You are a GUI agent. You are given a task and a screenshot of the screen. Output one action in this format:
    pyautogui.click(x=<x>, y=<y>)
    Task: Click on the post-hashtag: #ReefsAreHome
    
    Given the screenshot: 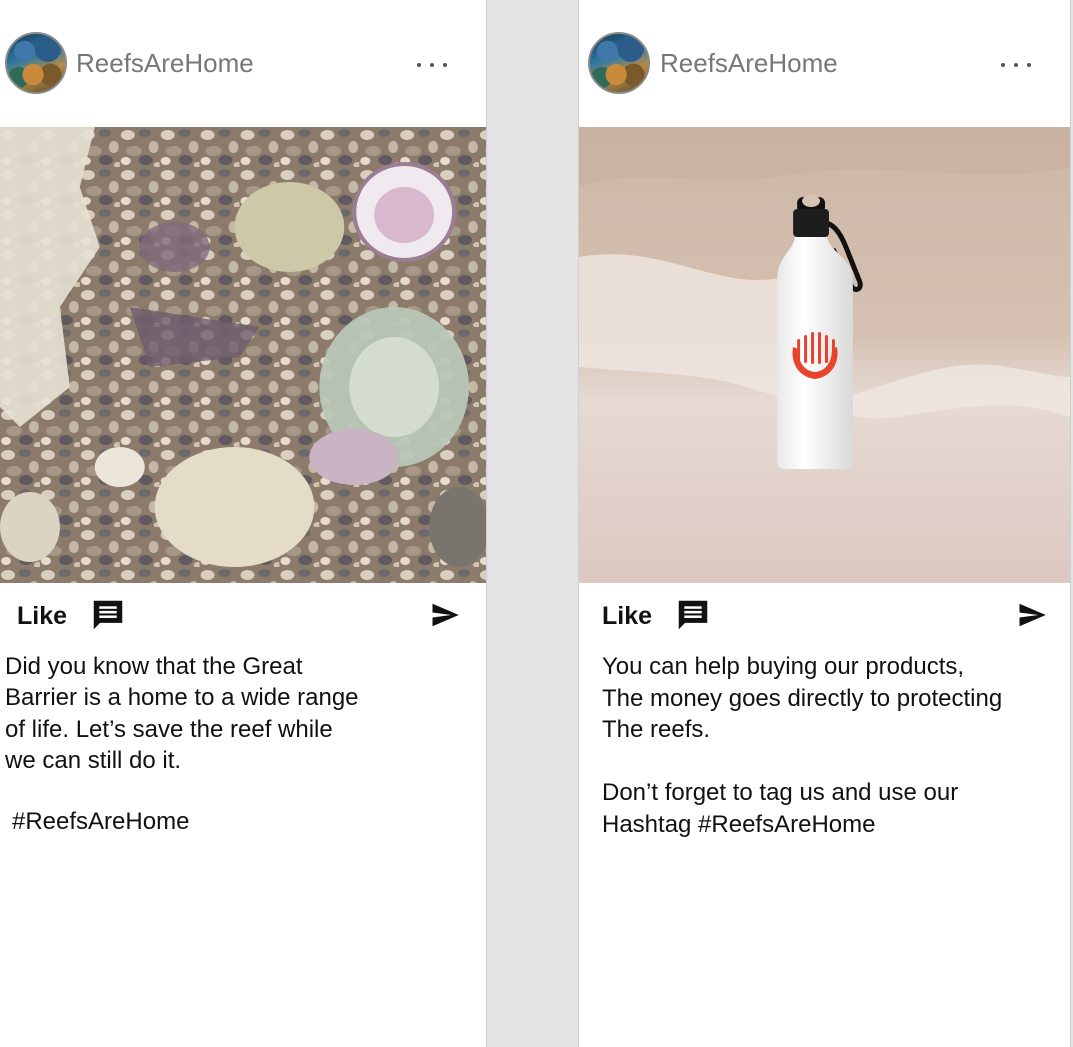 What is the action you would take?
    pyautogui.click(x=100, y=822)
    